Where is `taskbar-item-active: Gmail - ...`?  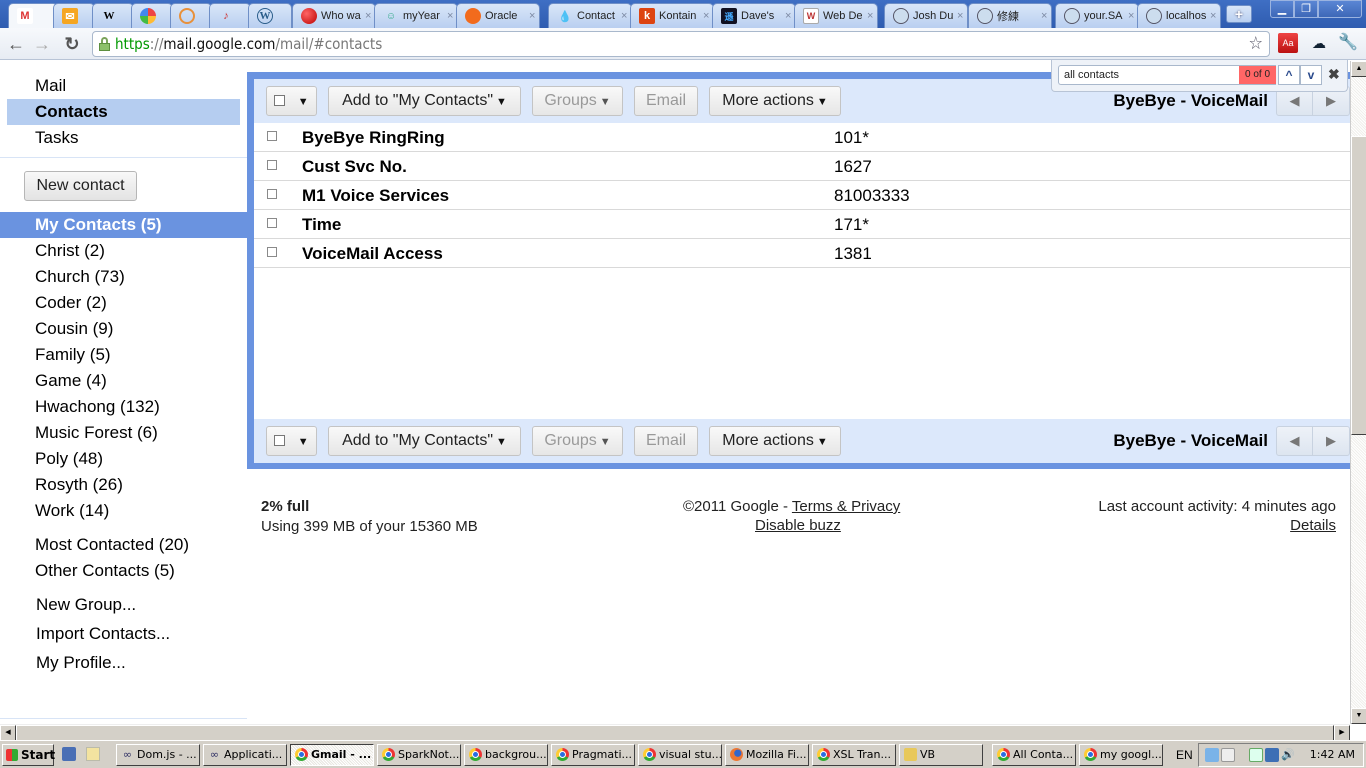 taskbar-item-active: Gmail - ... is located at coordinates (332, 755).